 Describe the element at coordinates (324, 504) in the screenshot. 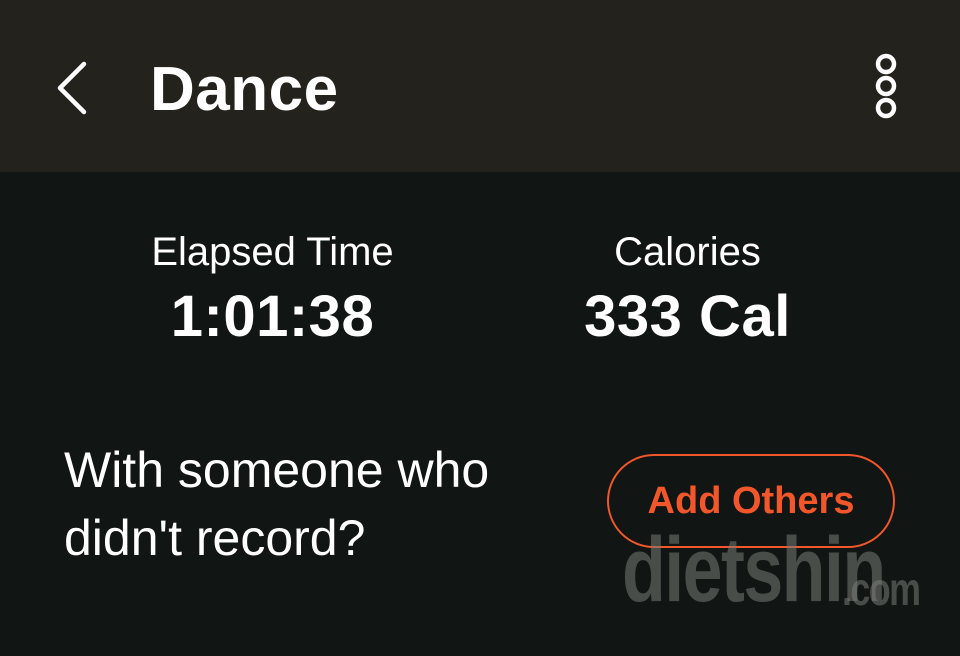

I see `companion-prompt: With someone who didn't record?` at that location.